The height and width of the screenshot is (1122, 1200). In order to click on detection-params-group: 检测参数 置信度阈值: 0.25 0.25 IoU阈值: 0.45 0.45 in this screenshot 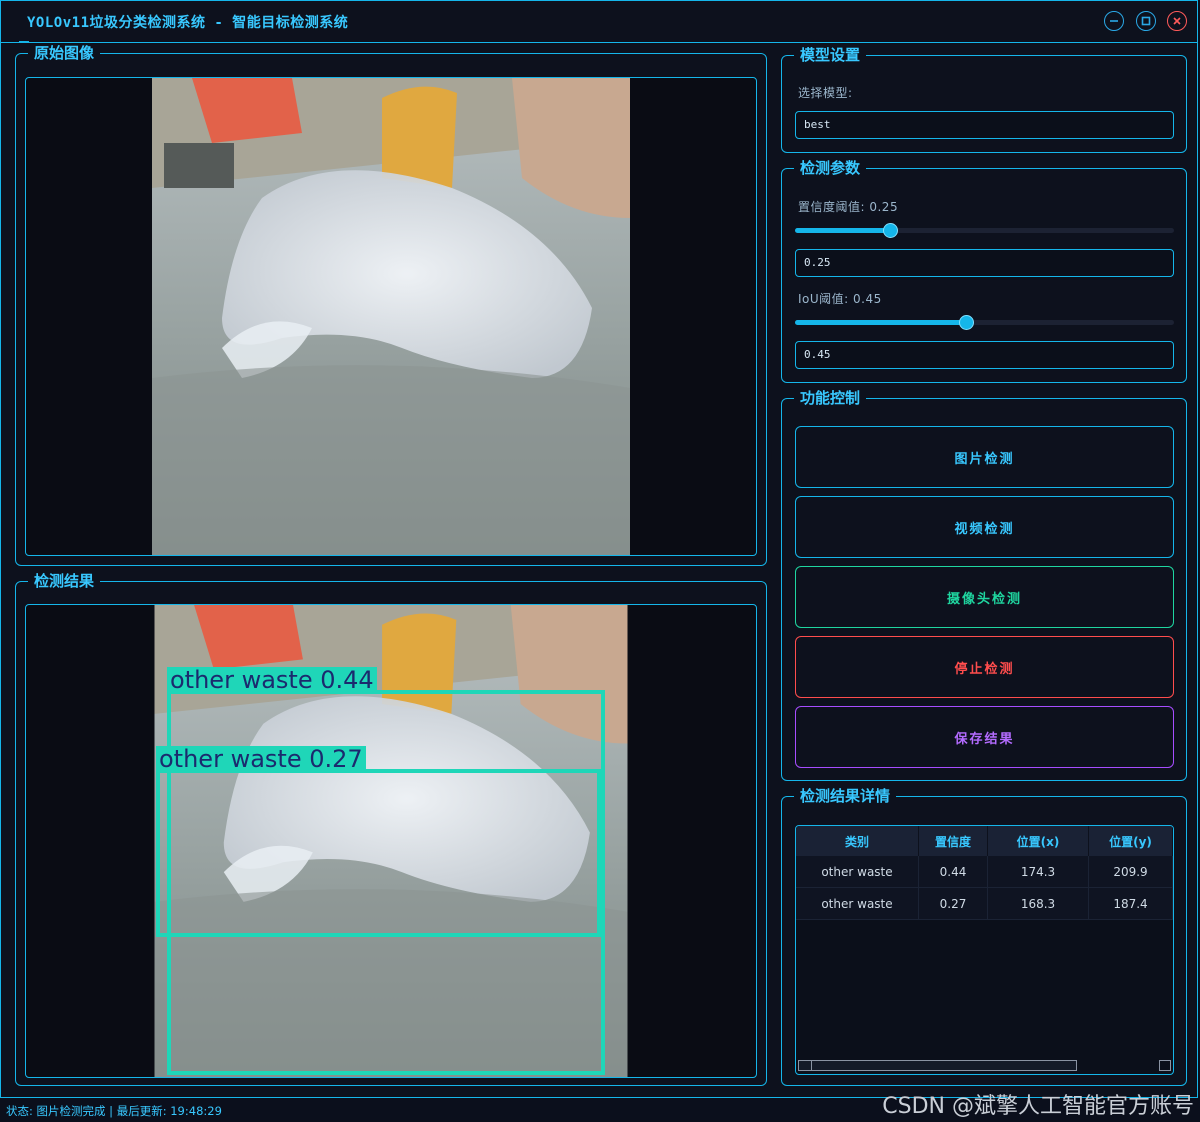, I will do `click(984, 271)`.